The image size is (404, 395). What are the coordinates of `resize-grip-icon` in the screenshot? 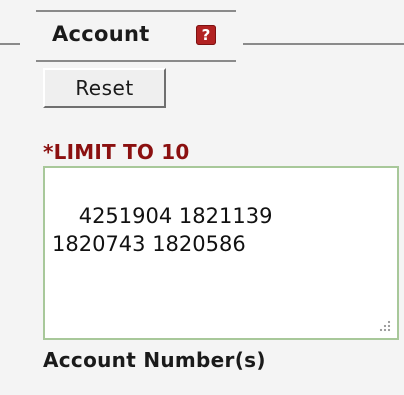 It's located at (385, 326).